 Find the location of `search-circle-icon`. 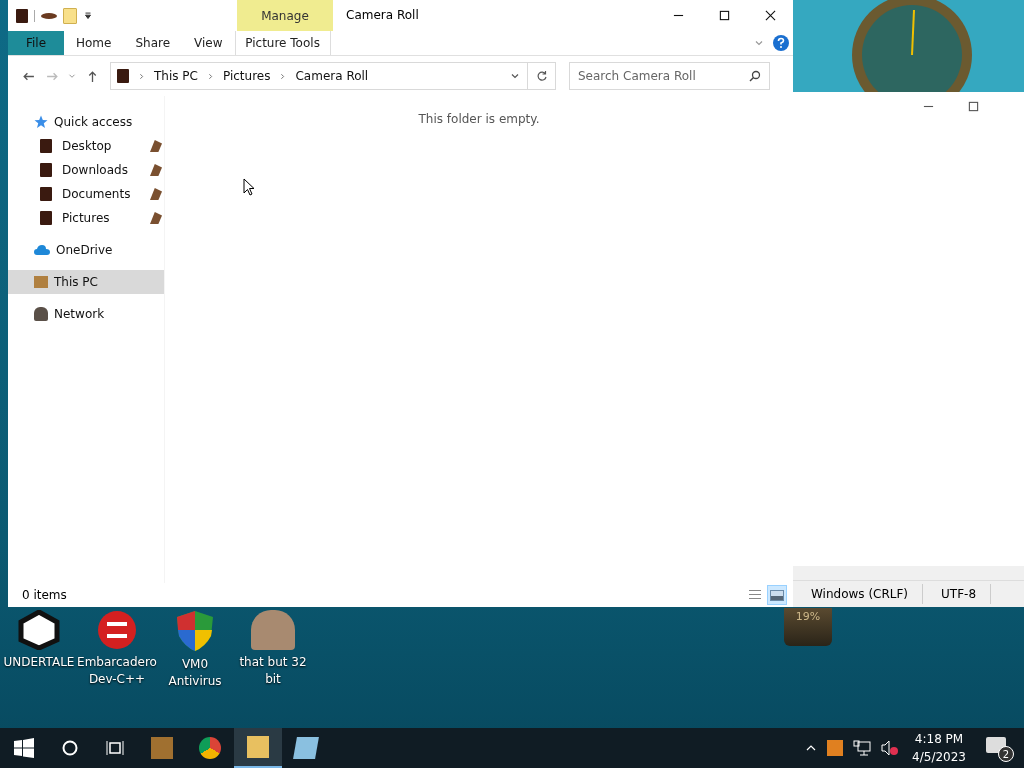

search-circle-icon is located at coordinates (70, 748).